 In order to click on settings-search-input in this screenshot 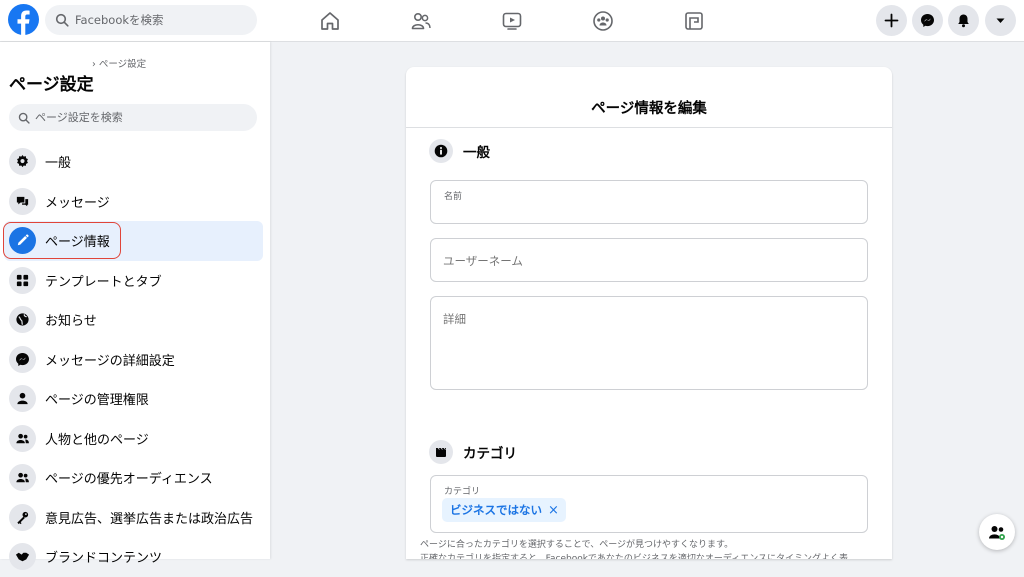, I will do `click(142, 117)`.